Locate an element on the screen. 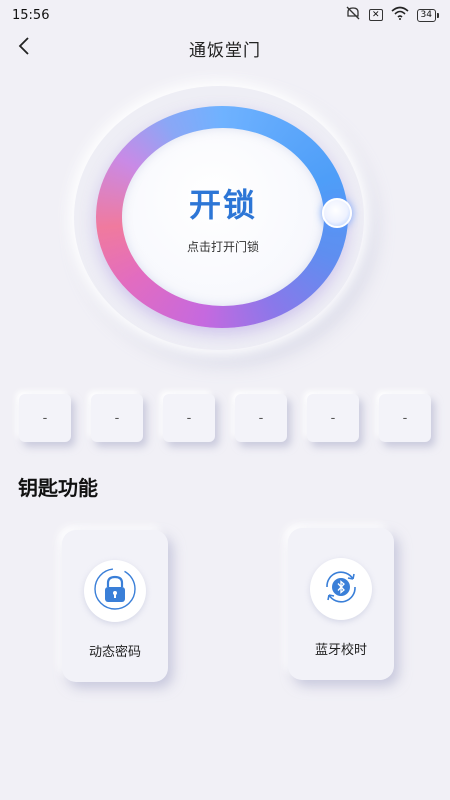 Image resolution: width=450 pixels, height=800 pixels. bluetooth-sync-label: 蓝牙校时 is located at coordinates (340, 650).